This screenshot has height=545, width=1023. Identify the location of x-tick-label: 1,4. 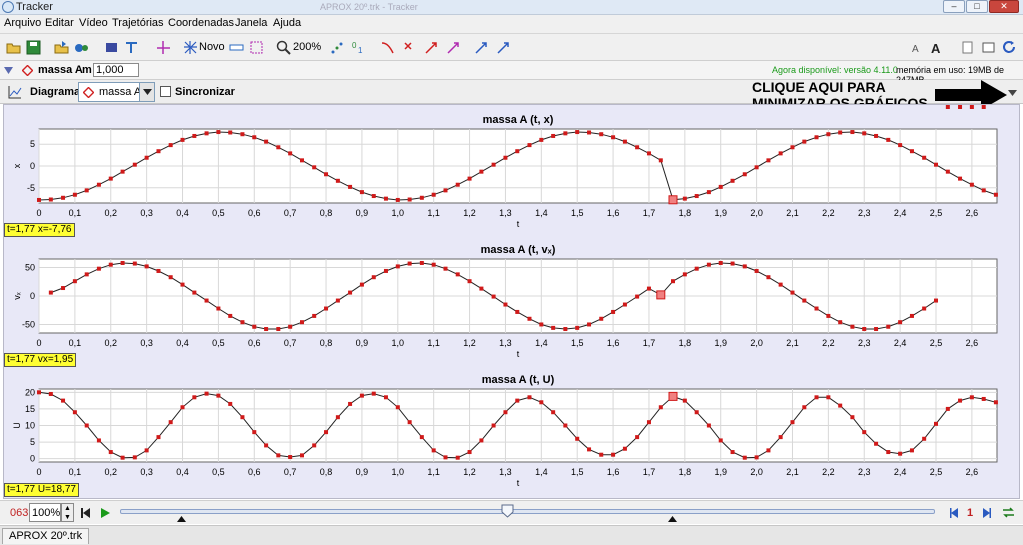
(541, 343).